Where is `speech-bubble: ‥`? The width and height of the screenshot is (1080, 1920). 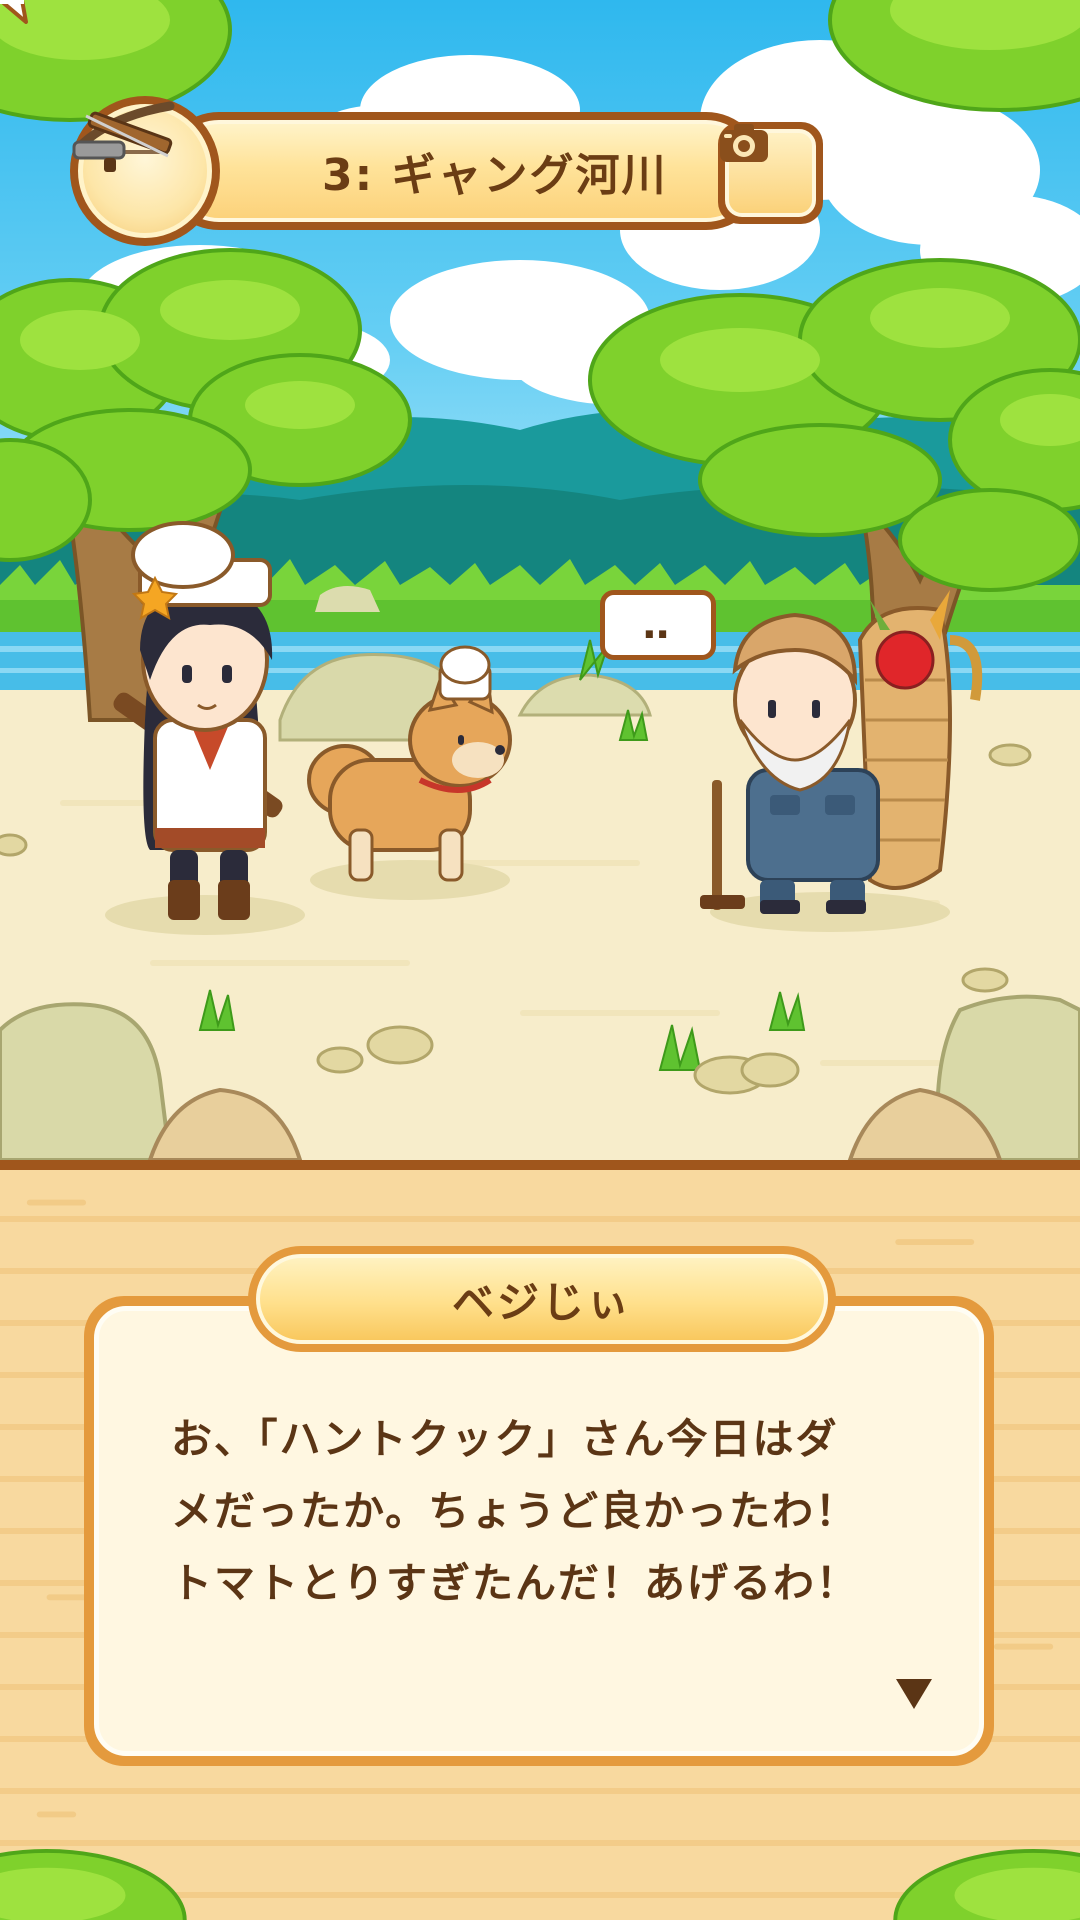 speech-bubble: ‥ is located at coordinates (658, 625).